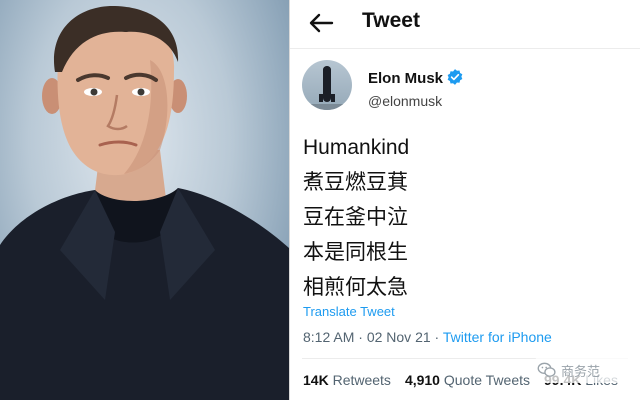  What do you see at coordinates (355, 182) in the screenshot?
I see `tweet-line: 煮豆燃豆萁` at bounding box center [355, 182].